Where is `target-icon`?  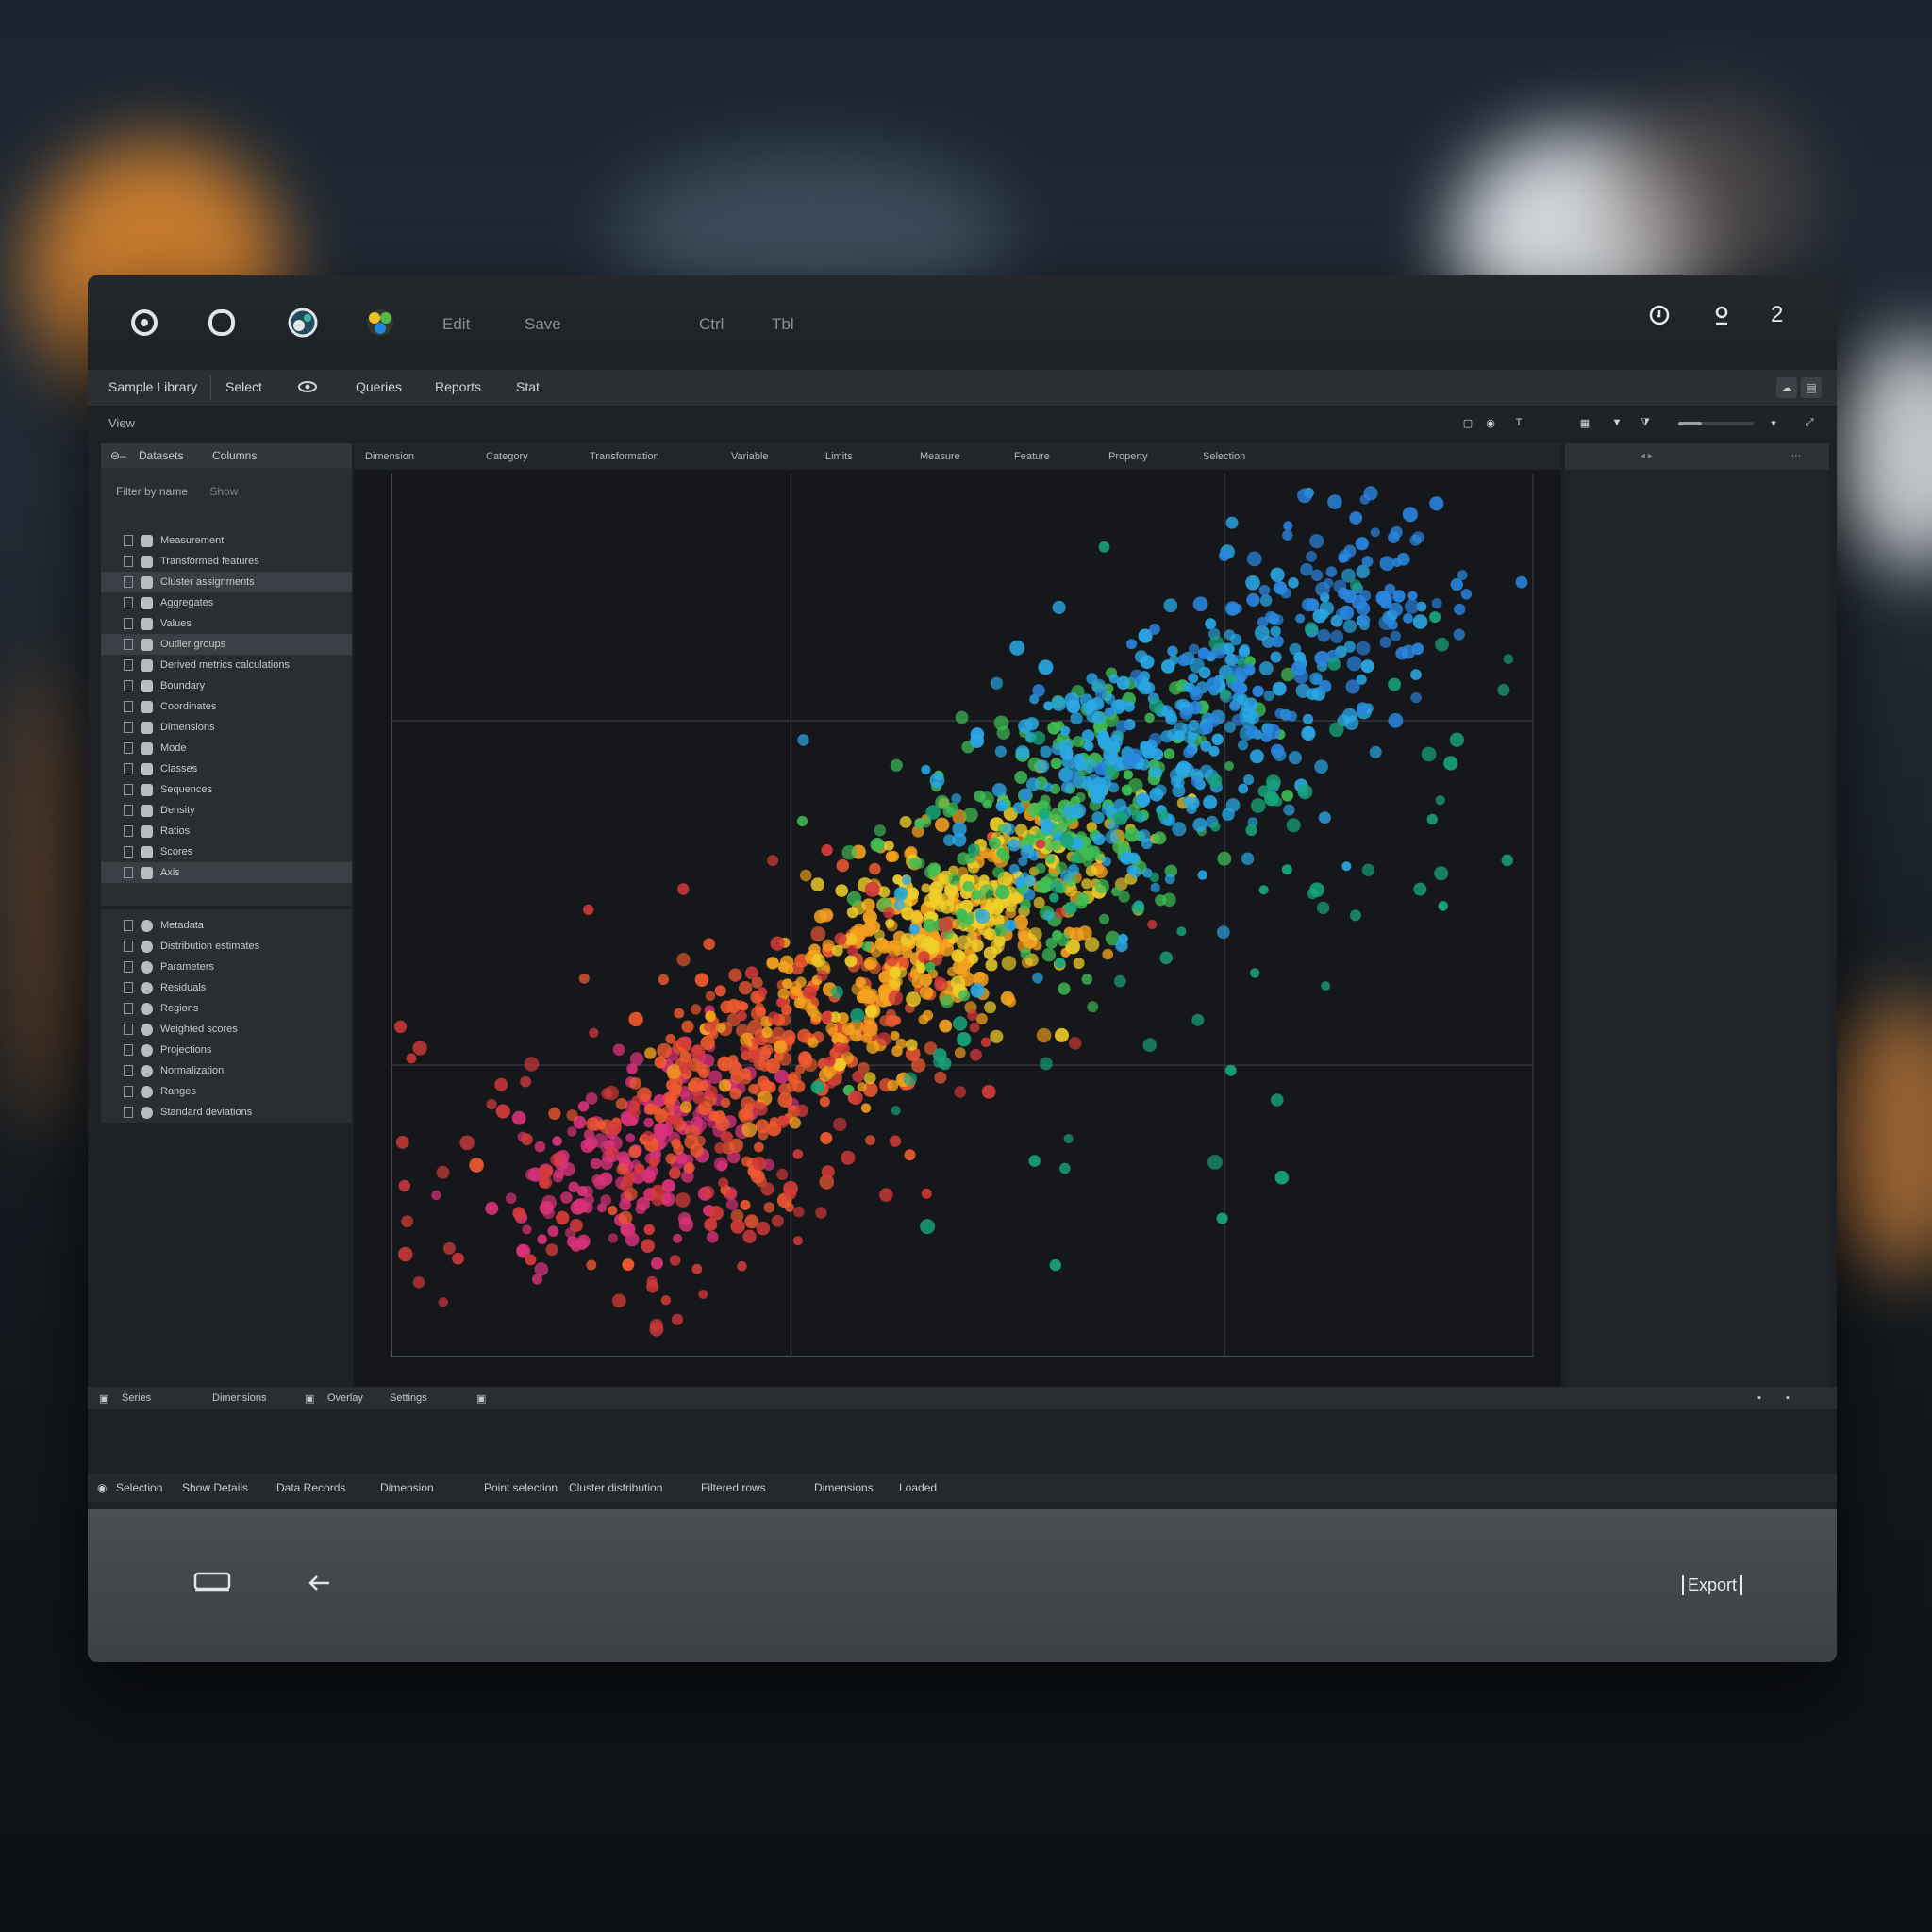
target-icon is located at coordinates (144, 323).